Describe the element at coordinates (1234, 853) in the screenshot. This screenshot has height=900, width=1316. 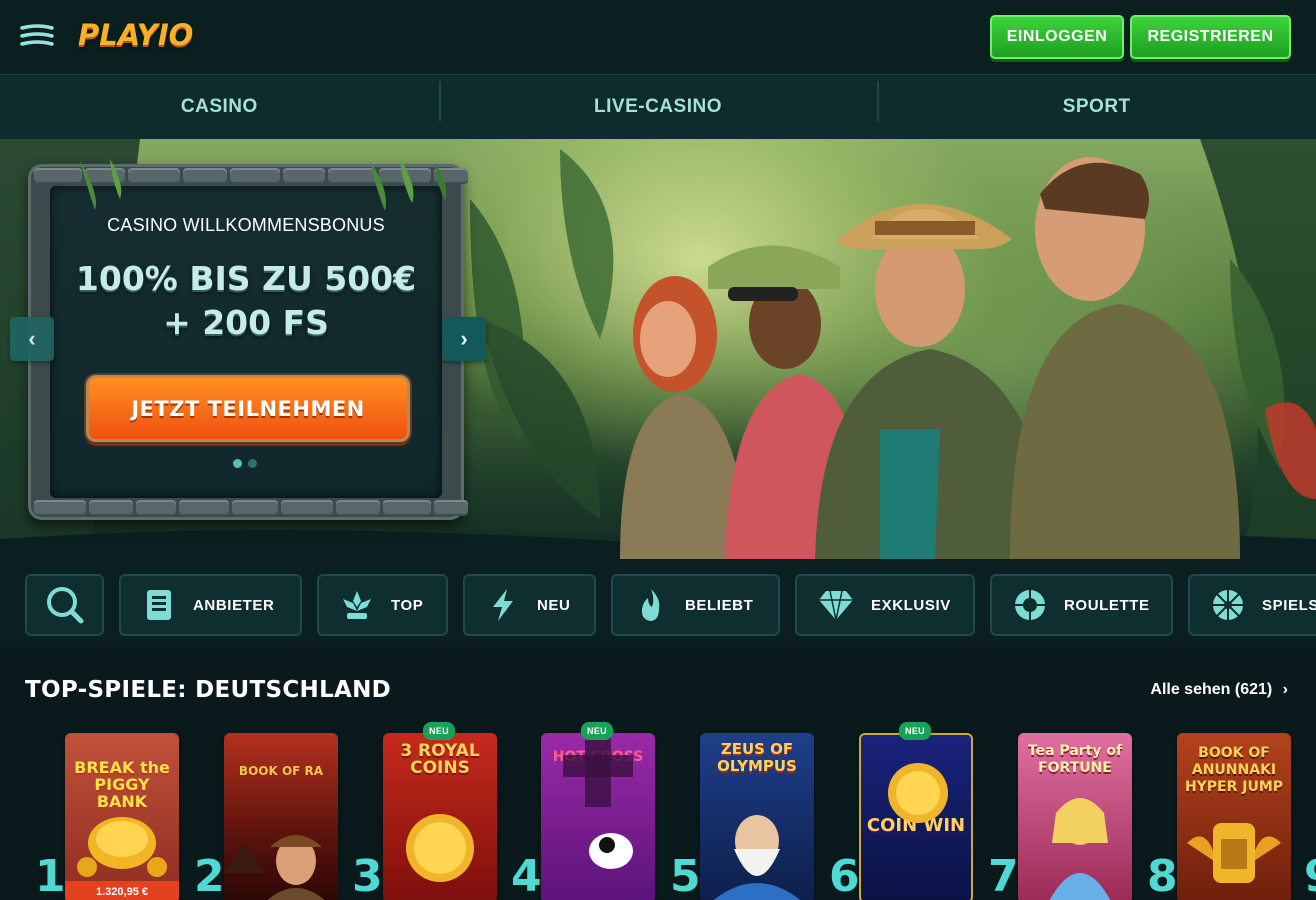
I see `golden-idol-icon` at that location.